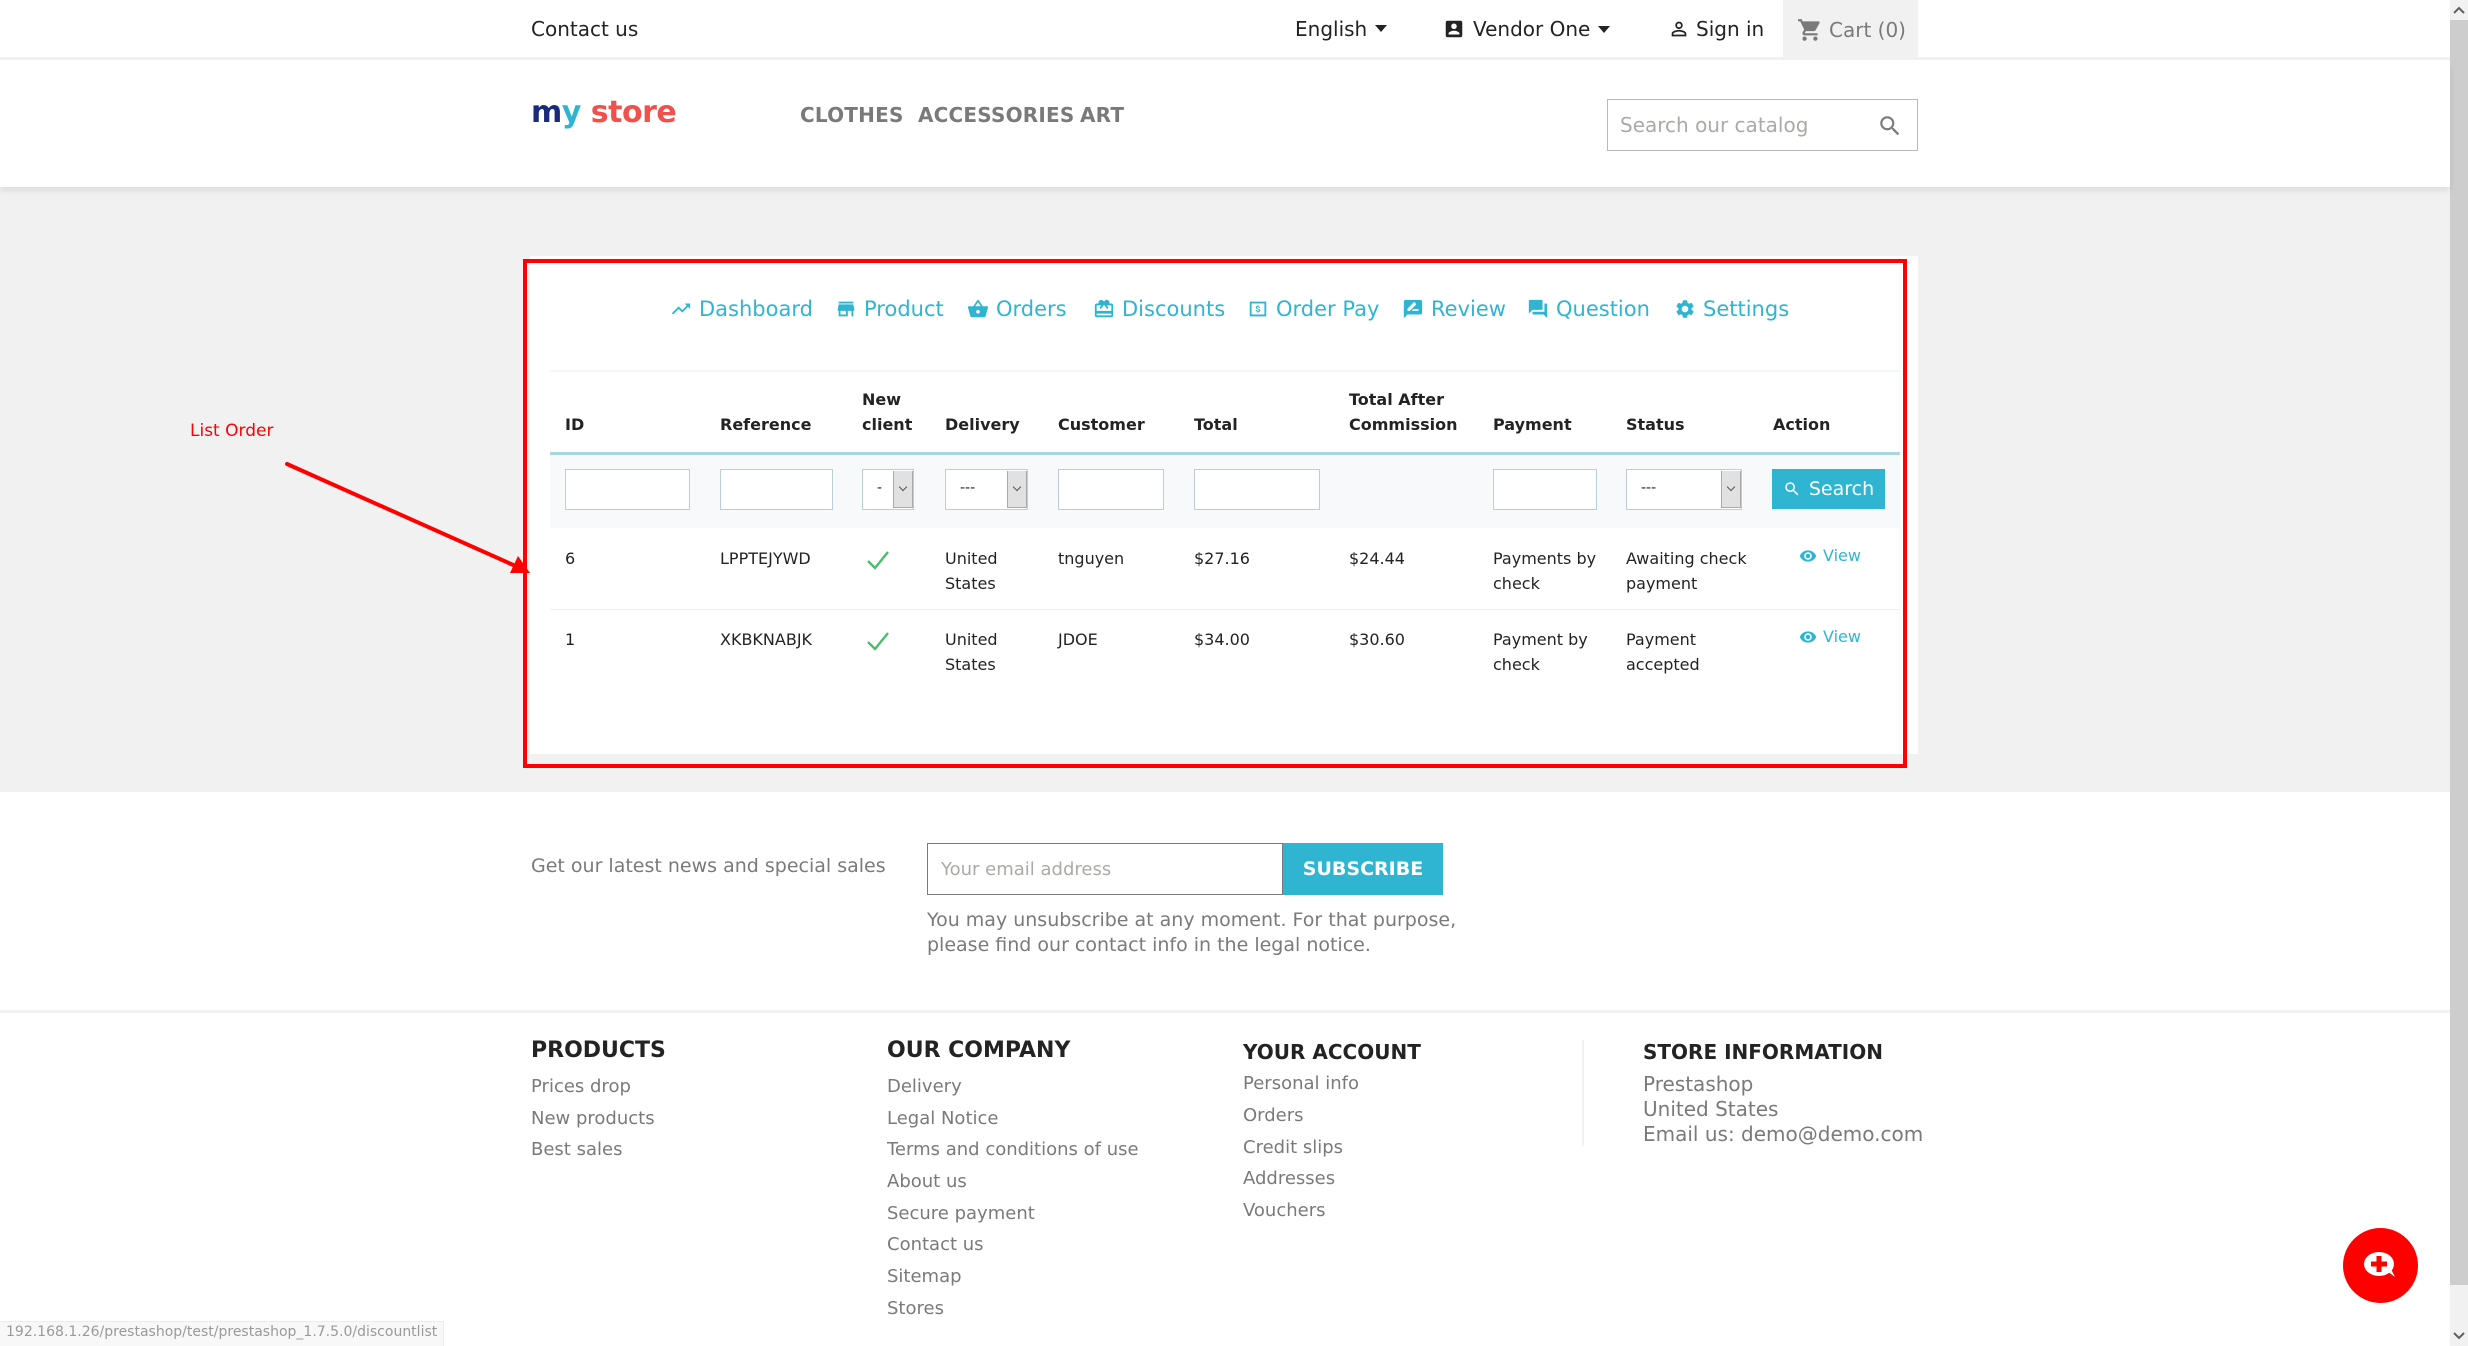 The width and height of the screenshot is (2468, 1346). What do you see at coordinates (852, 115) in the screenshot?
I see `nav-clothes: CLOTHES` at bounding box center [852, 115].